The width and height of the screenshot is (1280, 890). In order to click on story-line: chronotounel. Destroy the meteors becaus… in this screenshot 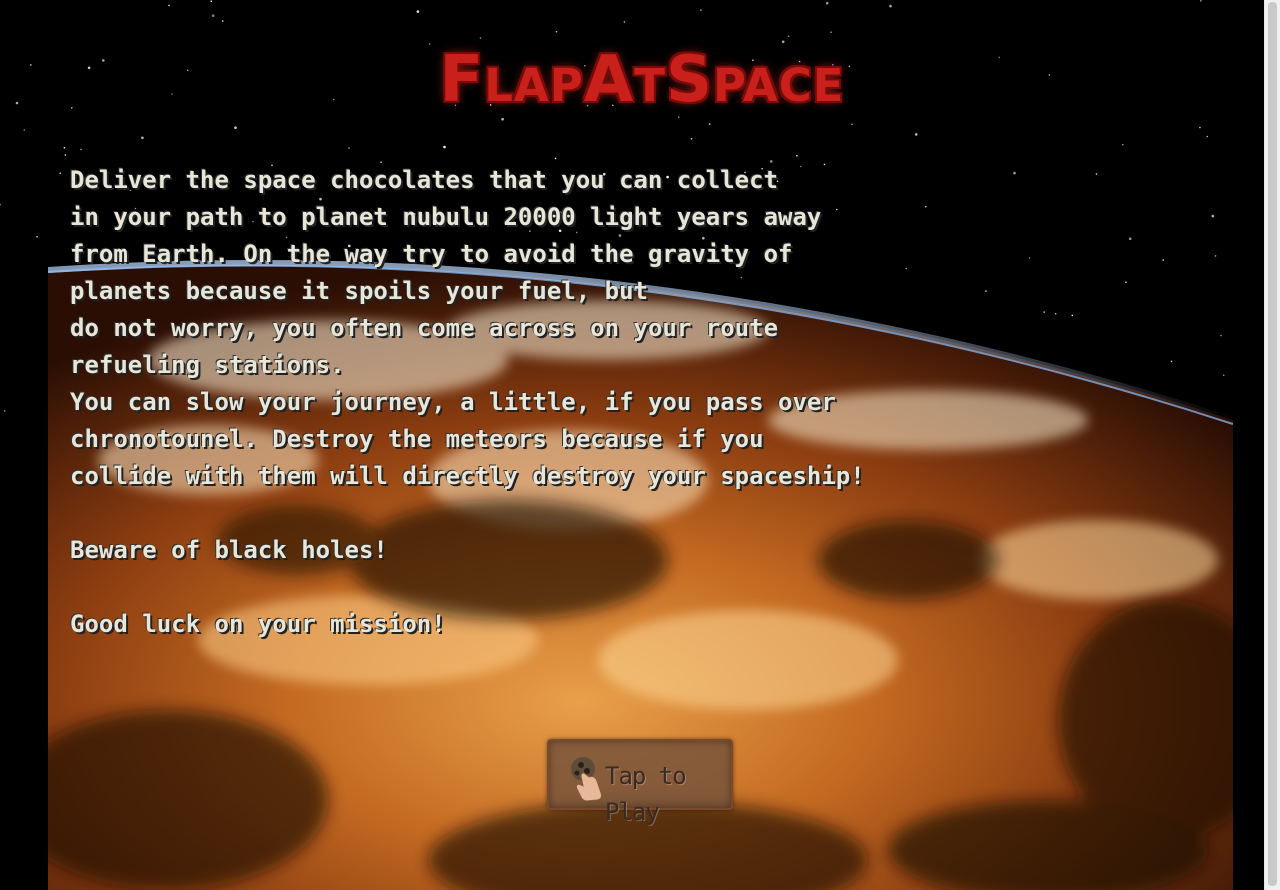, I will do `click(417, 439)`.